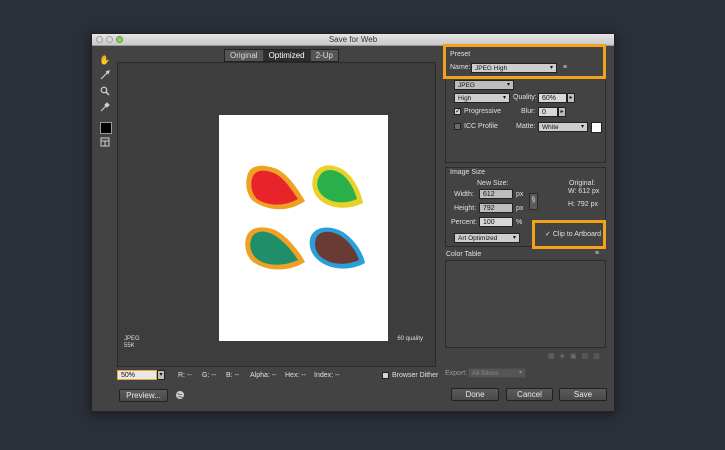  What do you see at coordinates (583, 394) in the screenshot?
I see `save-button: Save` at bounding box center [583, 394].